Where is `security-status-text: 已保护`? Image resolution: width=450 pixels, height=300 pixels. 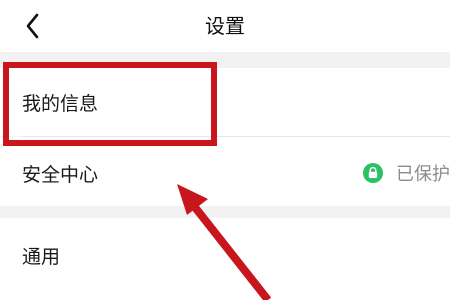
security-status-text: 已保护 is located at coordinates (423, 174).